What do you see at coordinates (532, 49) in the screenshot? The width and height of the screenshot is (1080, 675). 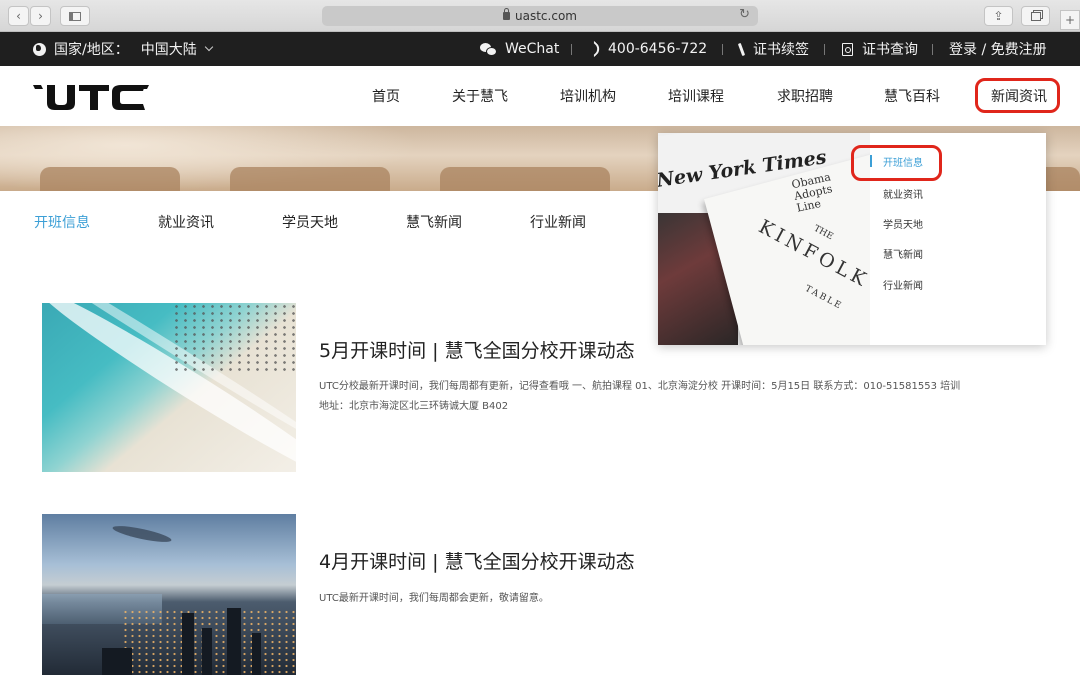 I see `wechat-label: WeChat` at bounding box center [532, 49].